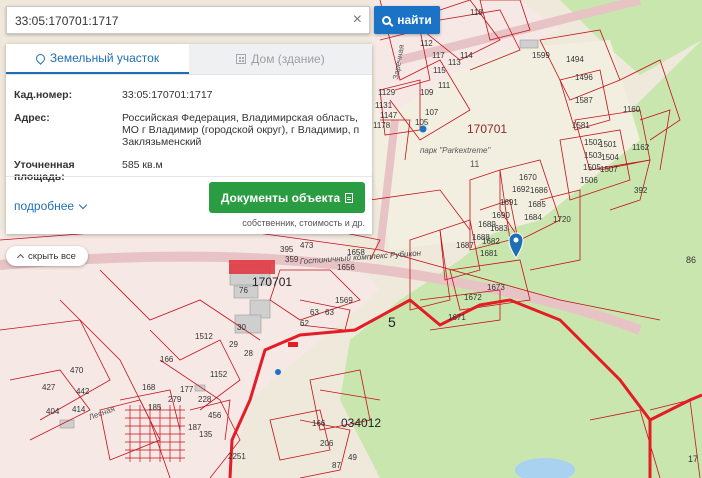 The width and height of the screenshot is (702, 478). Describe the element at coordinates (609, 169) in the screenshot. I see `svg-text: 1507` at that location.